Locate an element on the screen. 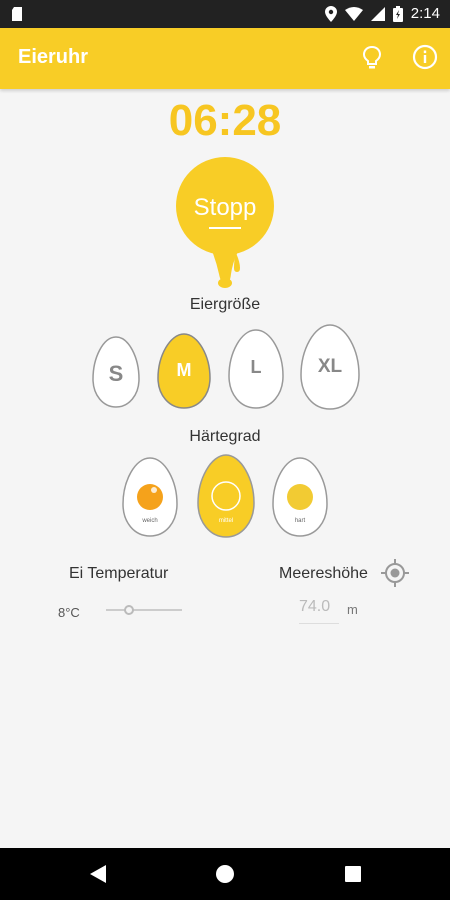  hardness-hard-button: hart is located at coordinates (300, 497).